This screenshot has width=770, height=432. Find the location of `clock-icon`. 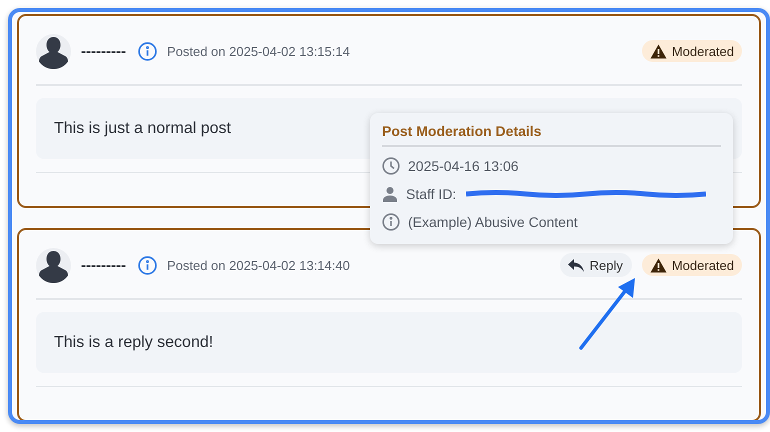

clock-icon is located at coordinates (391, 166).